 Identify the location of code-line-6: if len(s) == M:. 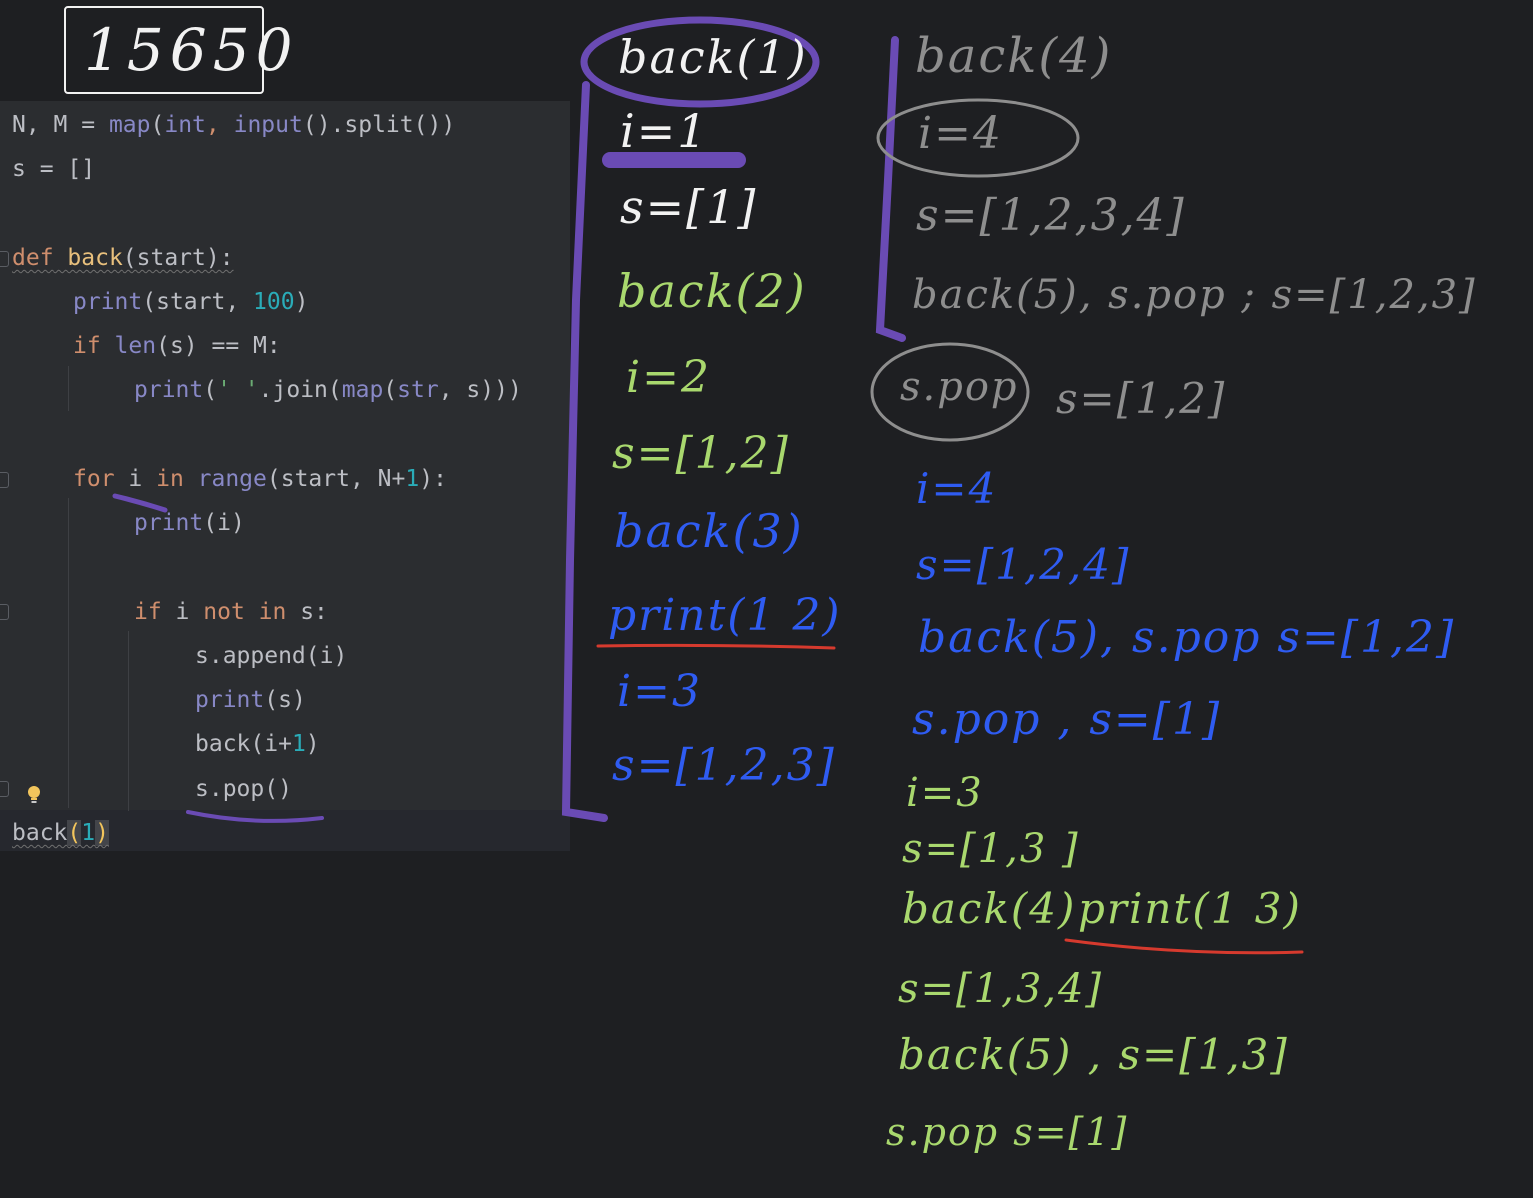
(177, 346).